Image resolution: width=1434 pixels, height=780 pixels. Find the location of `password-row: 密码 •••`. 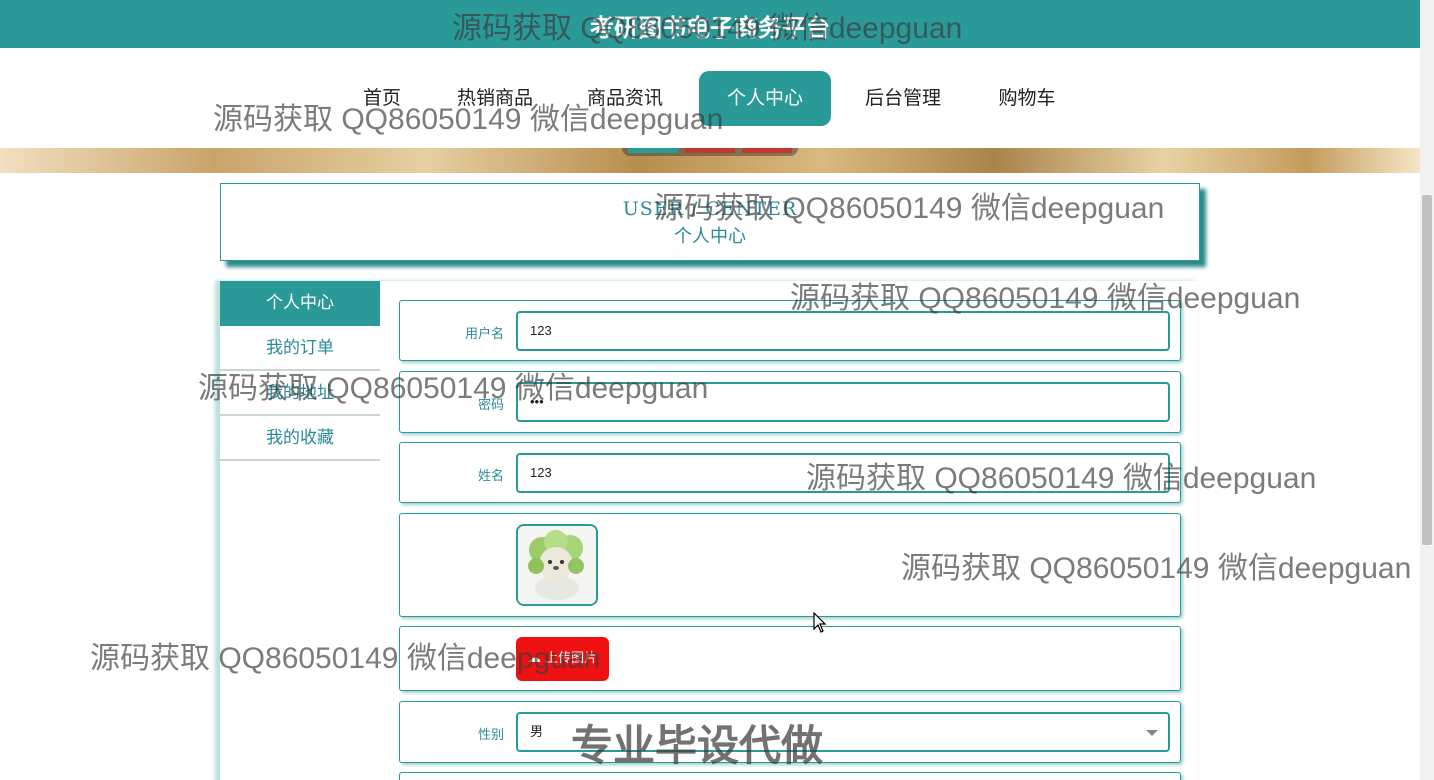

password-row: 密码 ••• is located at coordinates (790, 402).